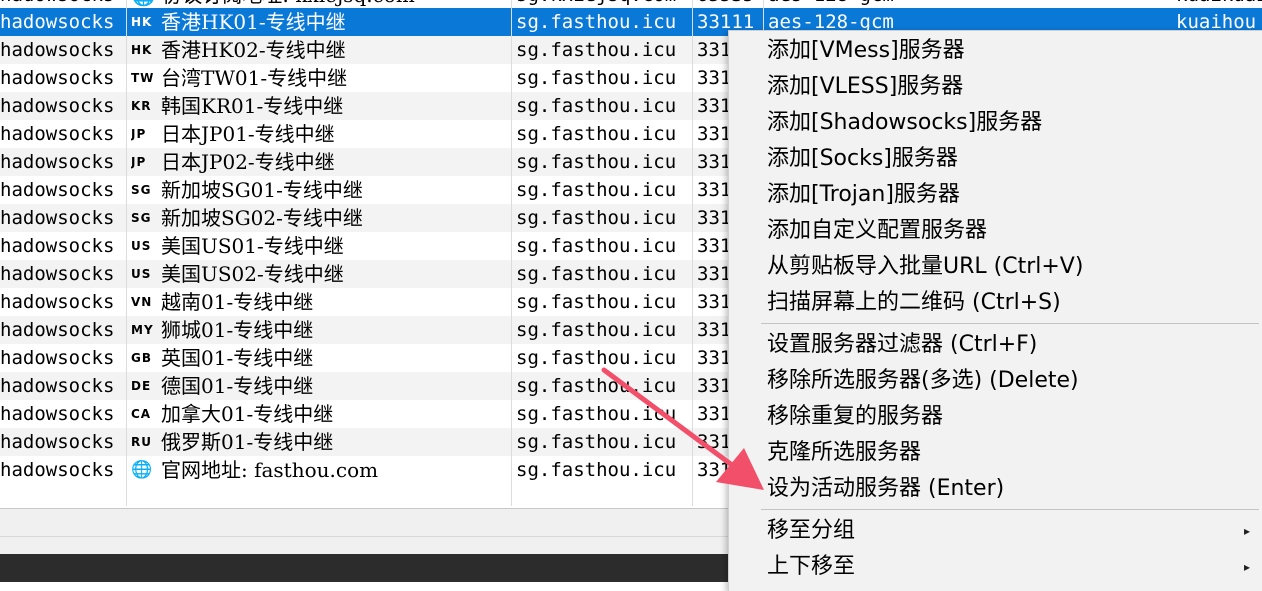  What do you see at coordinates (252, 274) in the screenshot?
I see `server-name: 美国US02-专线中继` at bounding box center [252, 274].